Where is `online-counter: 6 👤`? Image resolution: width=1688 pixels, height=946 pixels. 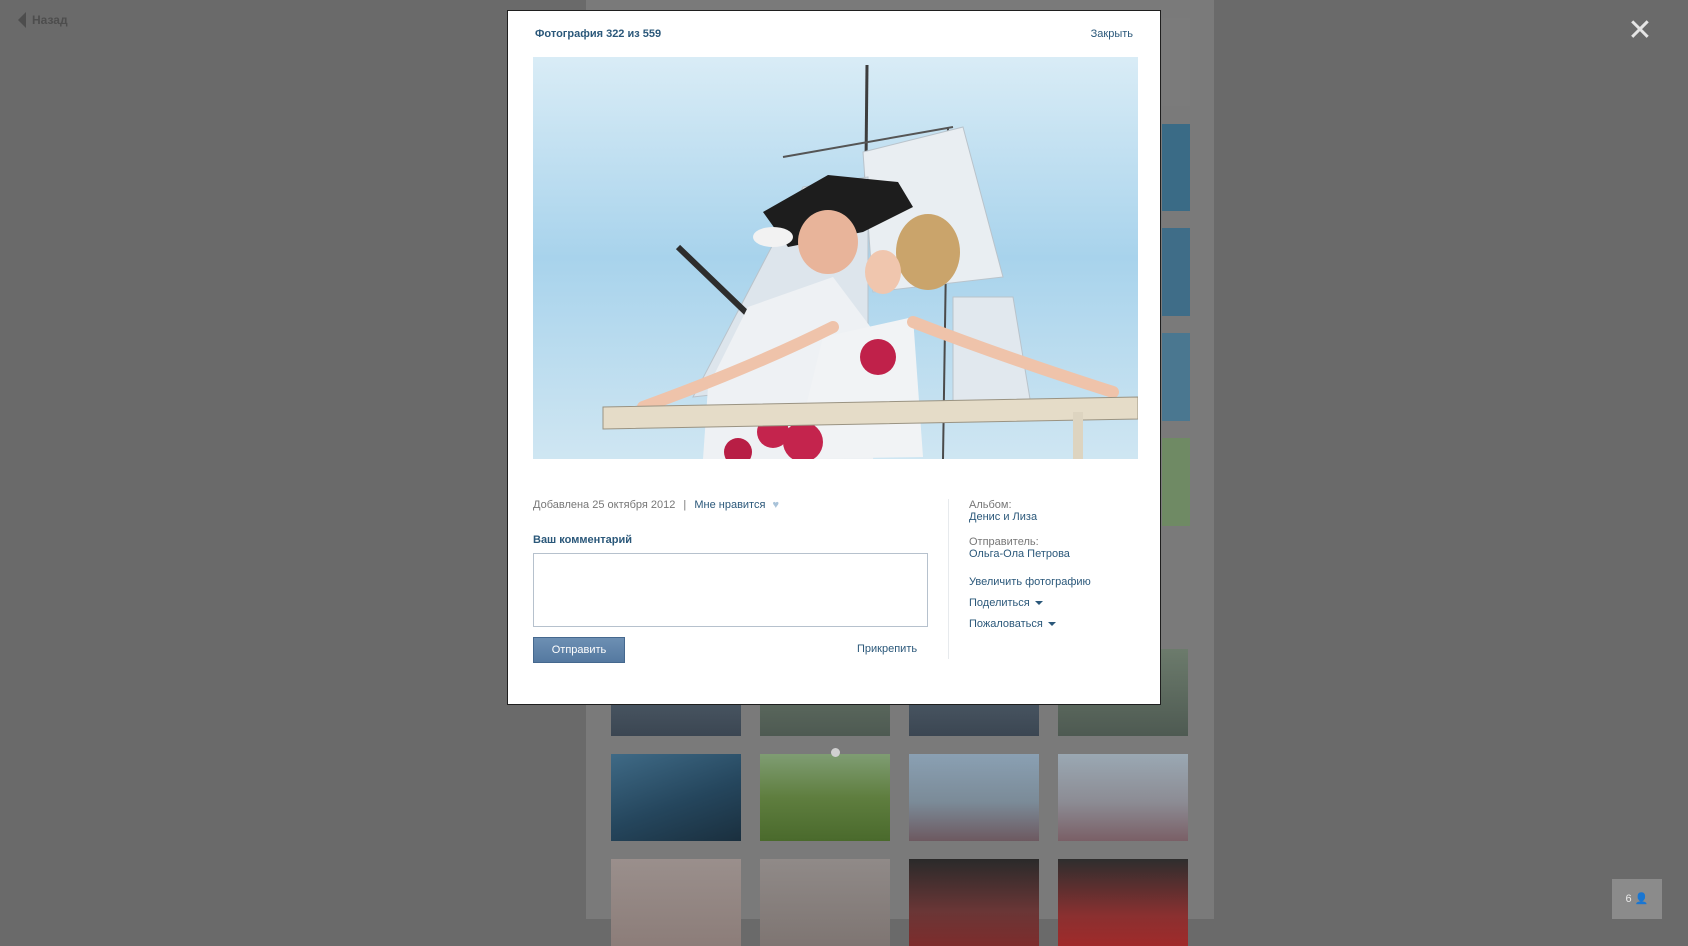
online-counter: 6 👤 is located at coordinates (1637, 899).